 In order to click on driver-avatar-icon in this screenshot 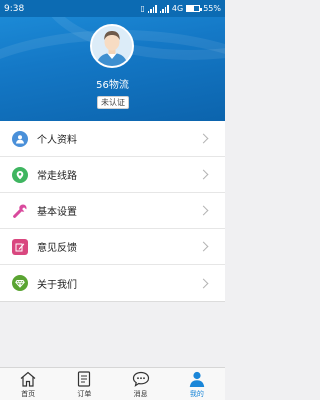, I will do `click(112, 46)`.